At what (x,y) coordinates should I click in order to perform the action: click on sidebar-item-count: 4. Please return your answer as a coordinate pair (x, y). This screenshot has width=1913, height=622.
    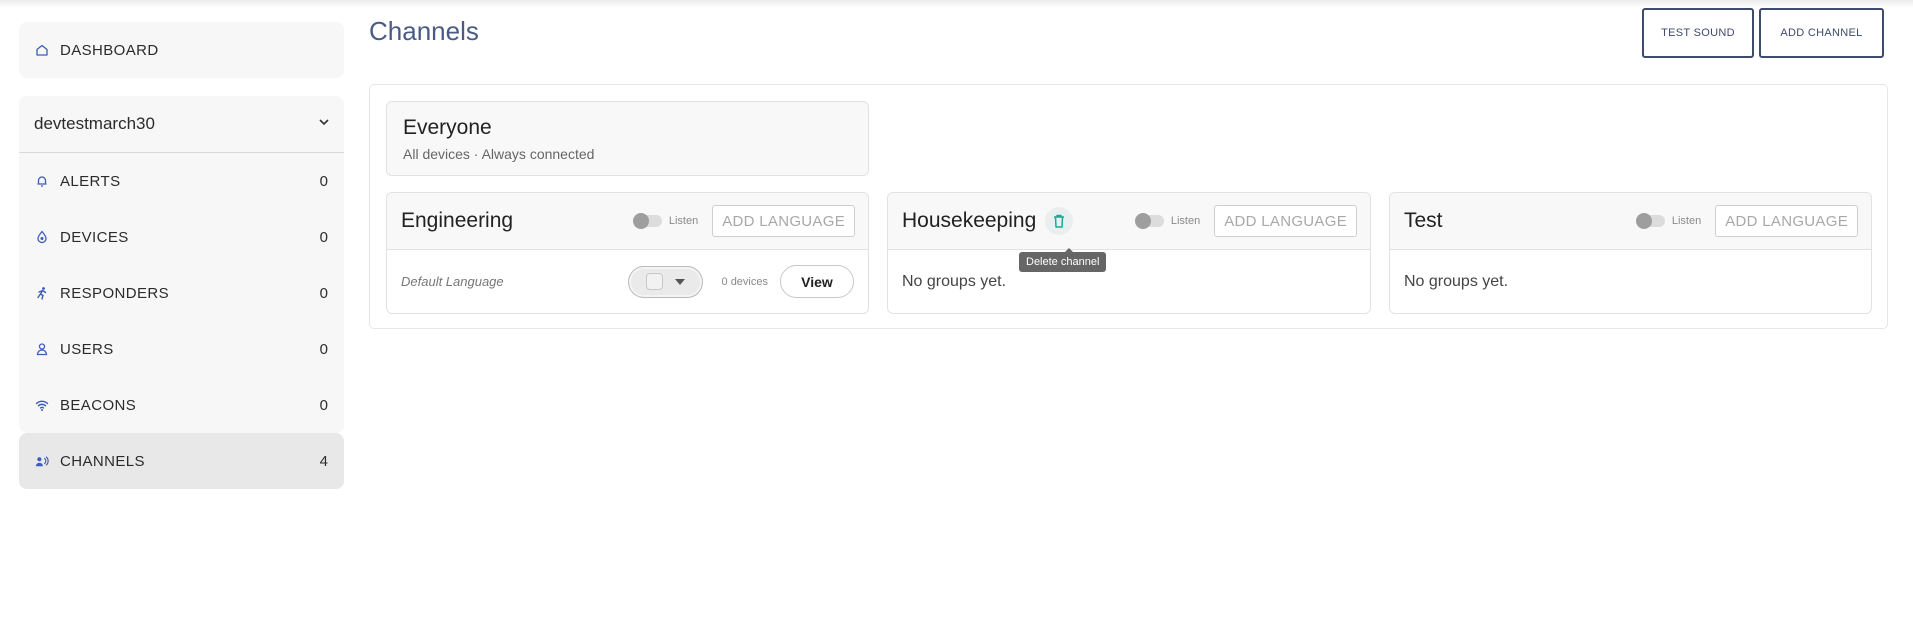
    Looking at the image, I should click on (323, 461).